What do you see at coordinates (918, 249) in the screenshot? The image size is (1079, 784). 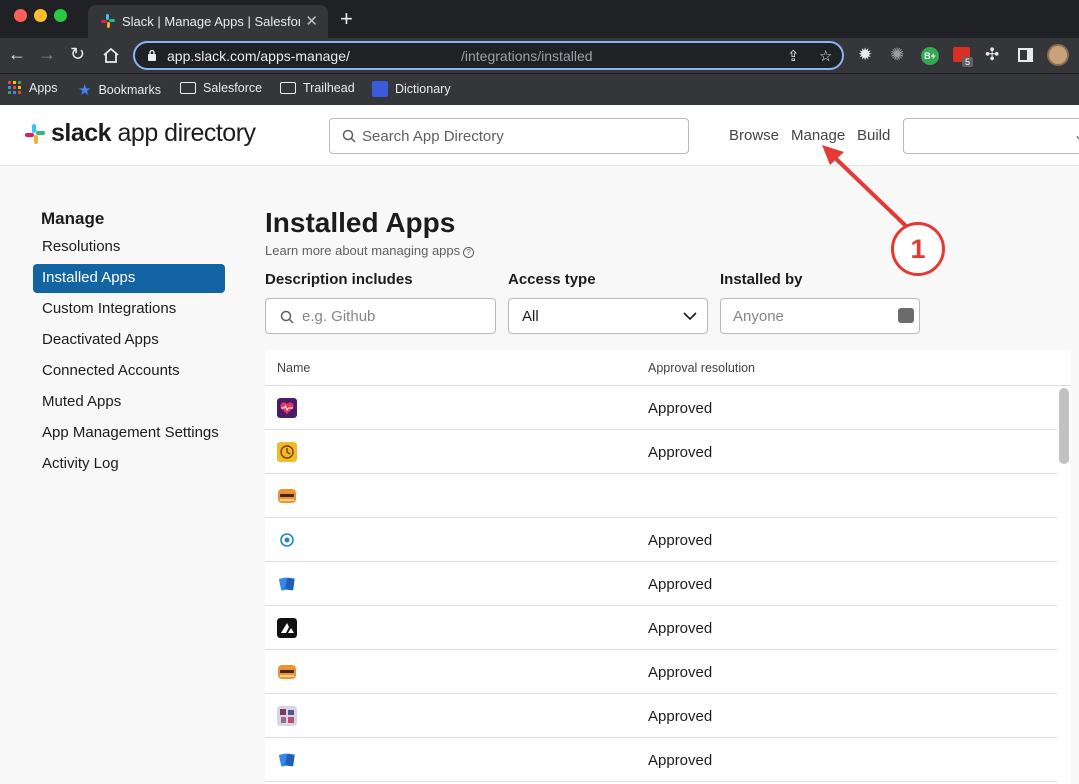 I see `step-number-badge: 1` at bounding box center [918, 249].